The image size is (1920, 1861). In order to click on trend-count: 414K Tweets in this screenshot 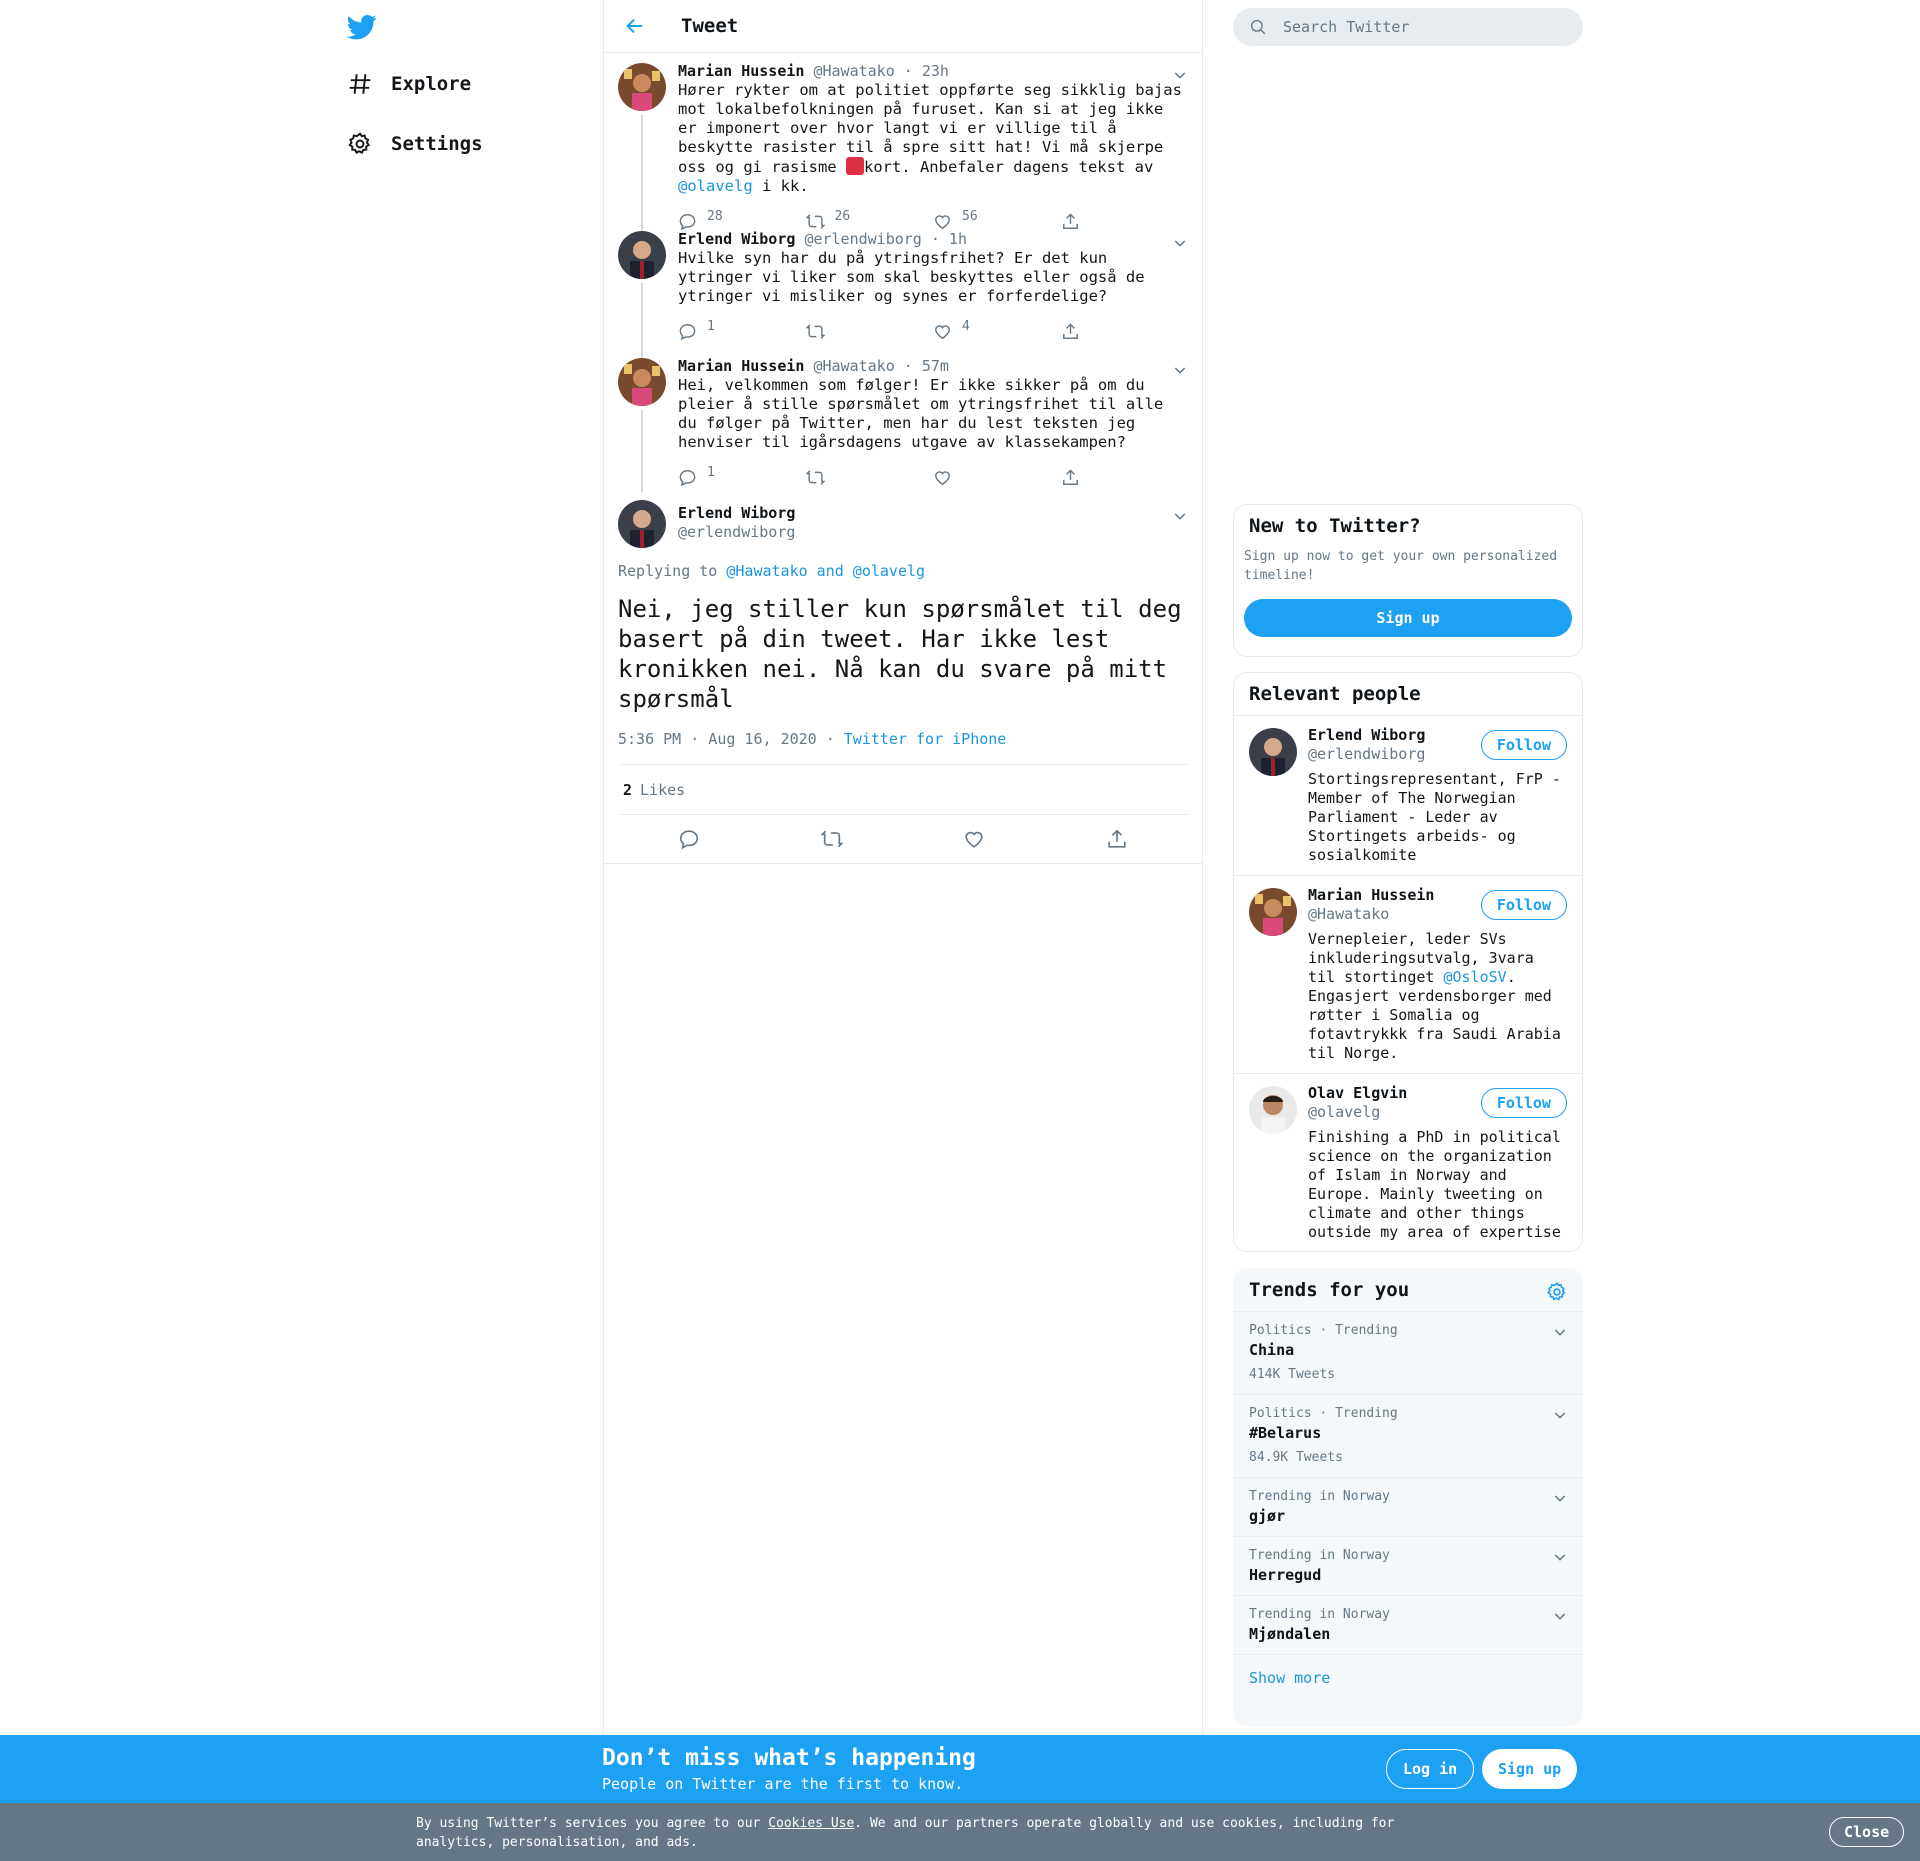, I will do `click(1292, 1374)`.